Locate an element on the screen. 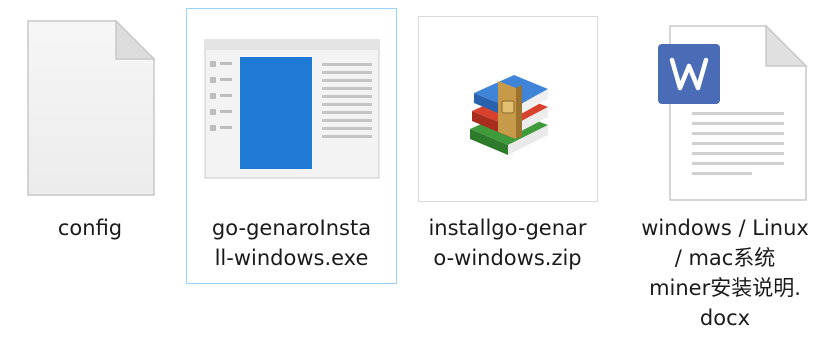 The width and height of the screenshot is (822, 338). file-name-line: / mac系统 is located at coordinates (725, 258).